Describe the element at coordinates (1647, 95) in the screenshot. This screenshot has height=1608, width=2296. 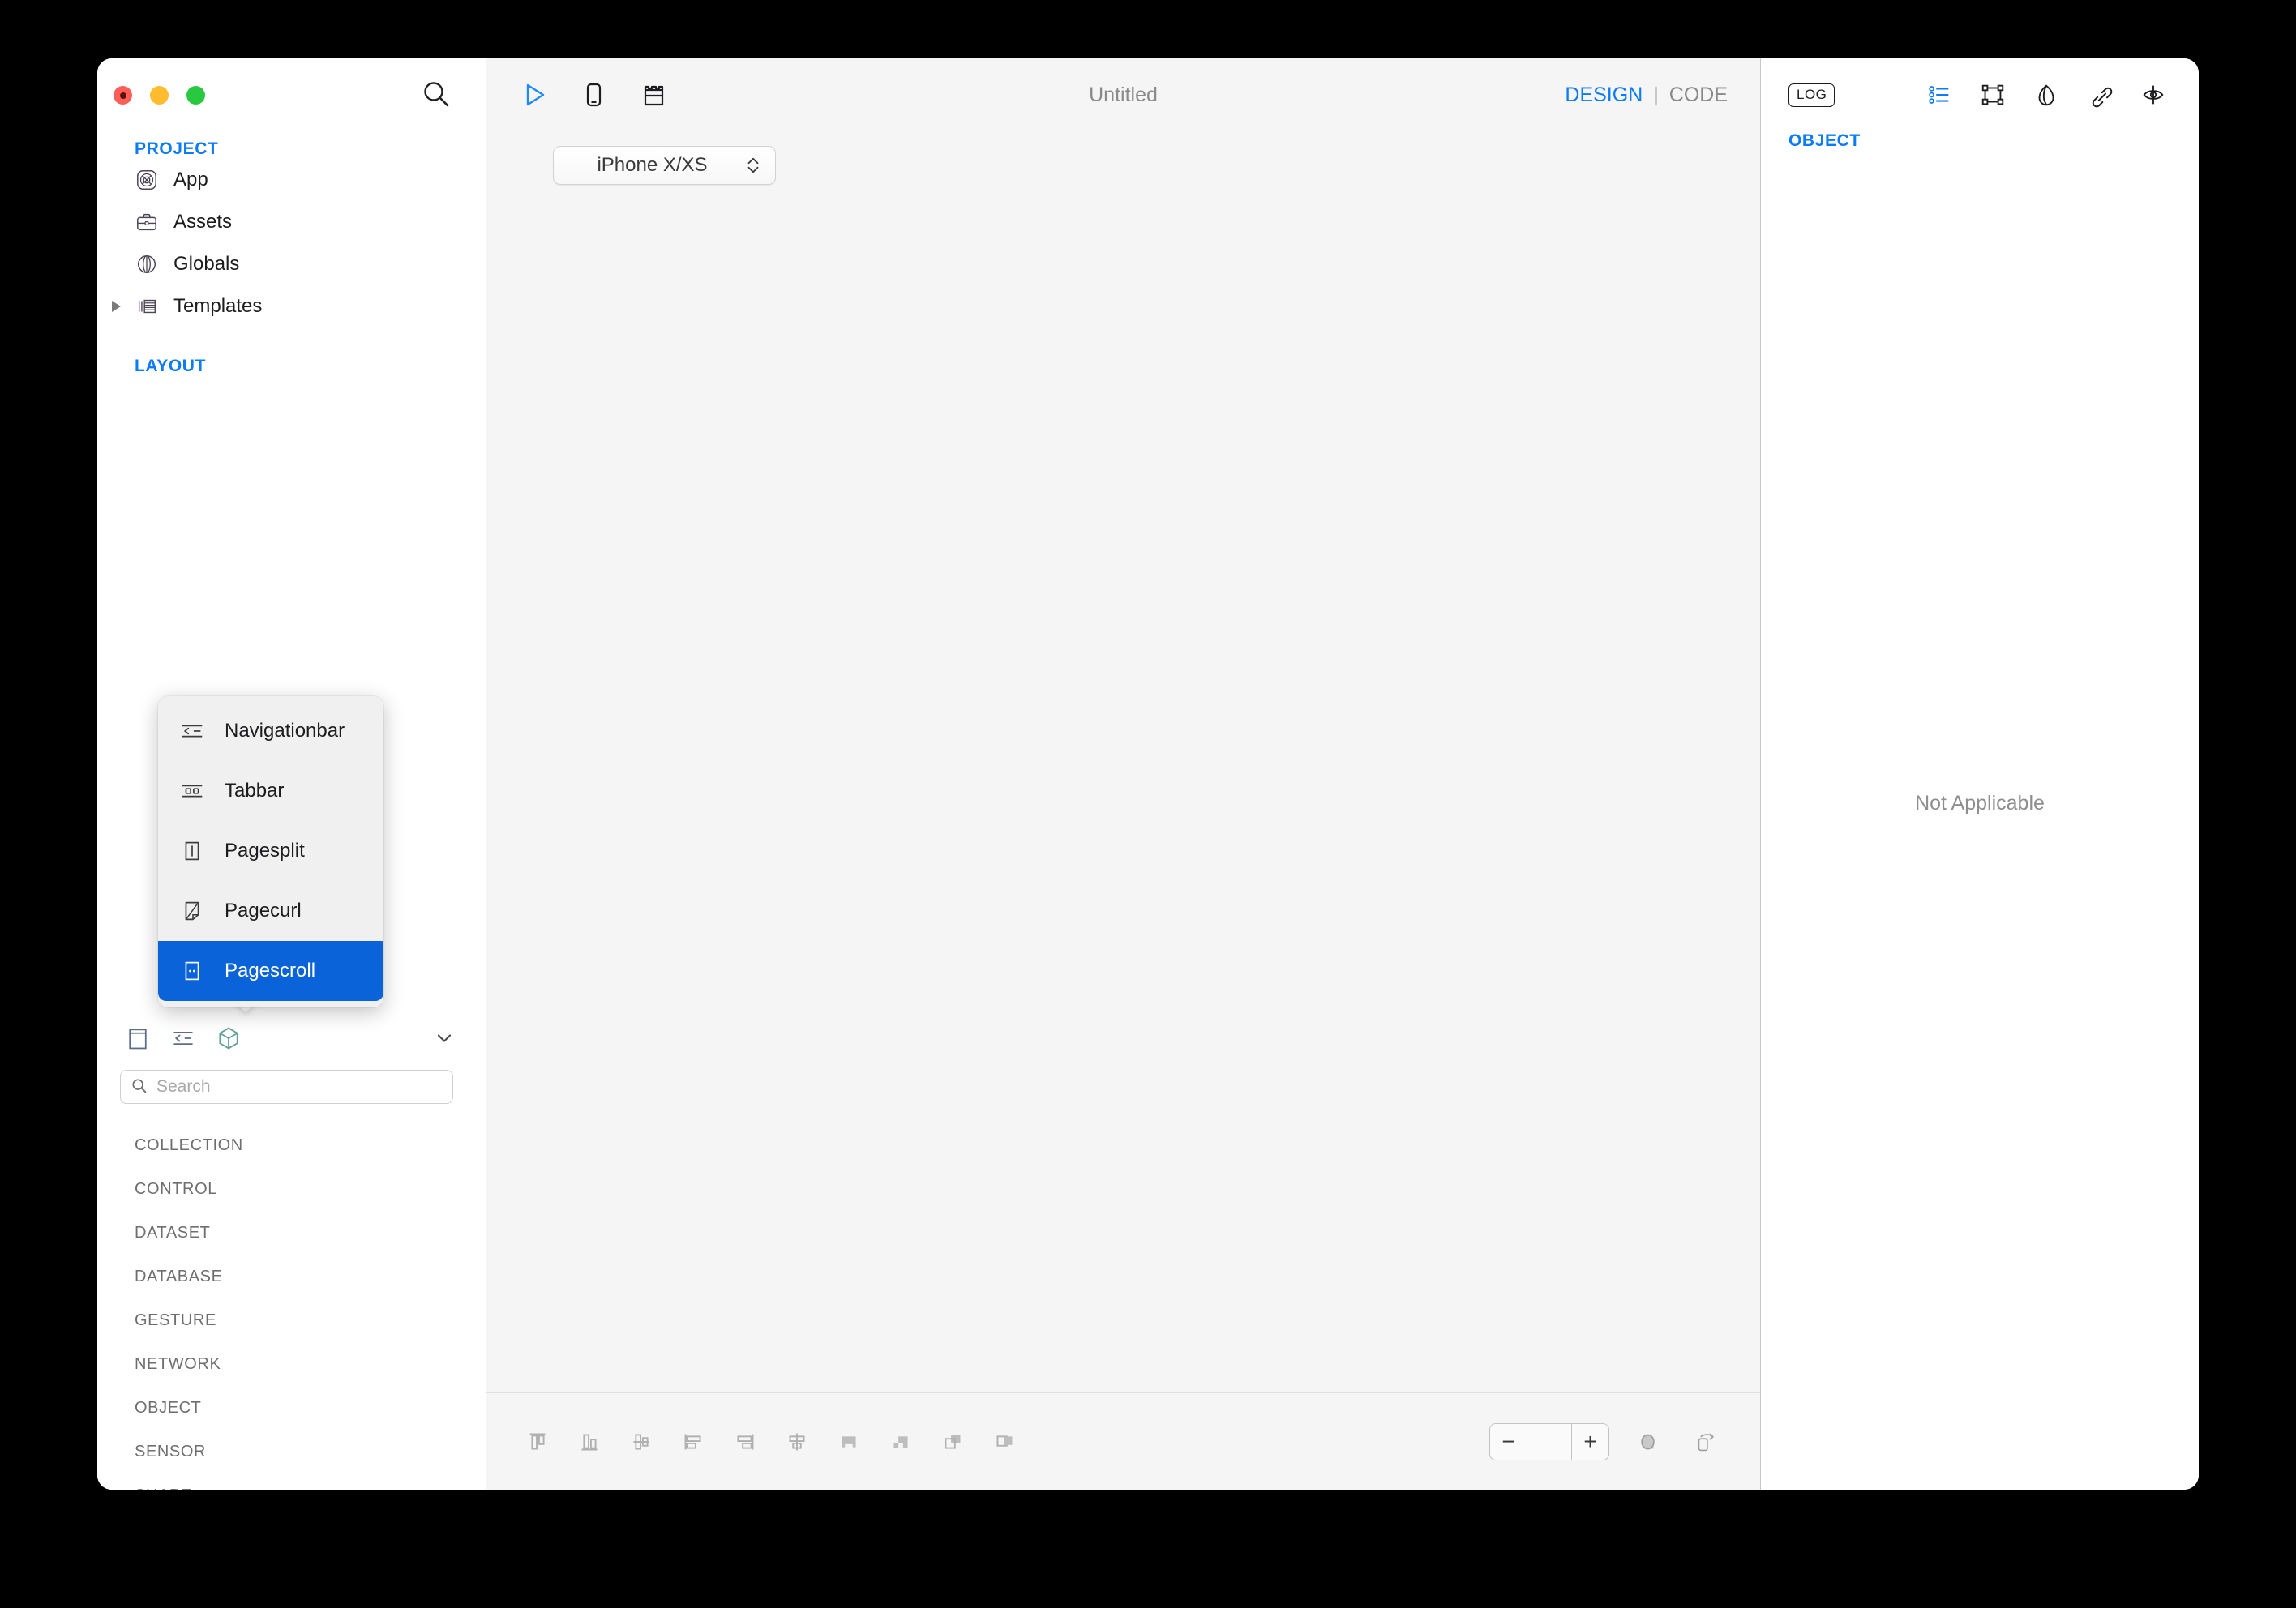
I see `design-code-toggle: DESIGN | CODE` at that location.